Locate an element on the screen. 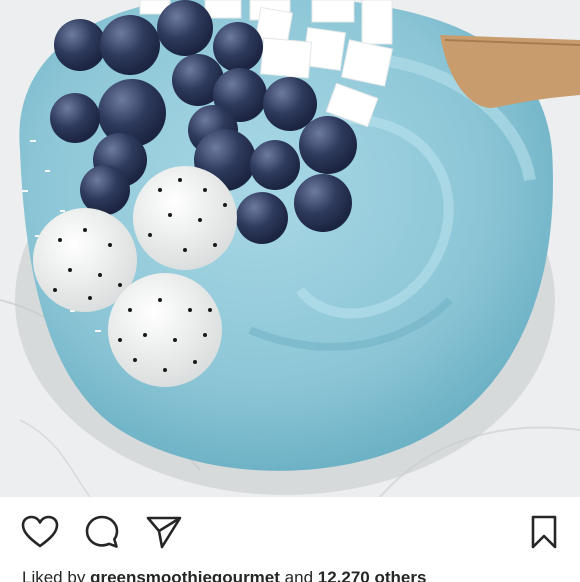  paper-plane-icon is located at coordinates (164, 532).